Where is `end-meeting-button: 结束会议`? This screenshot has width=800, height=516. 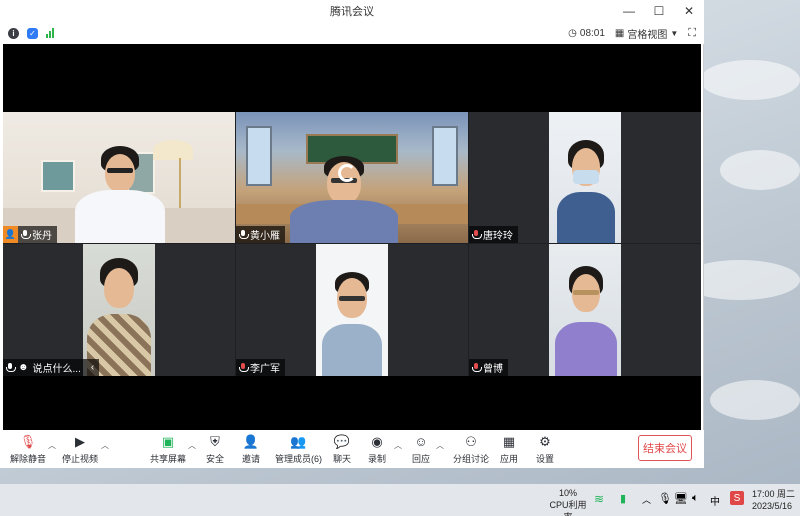
end-meeting-button: 结束会议 is located at coordinates (665, 448).